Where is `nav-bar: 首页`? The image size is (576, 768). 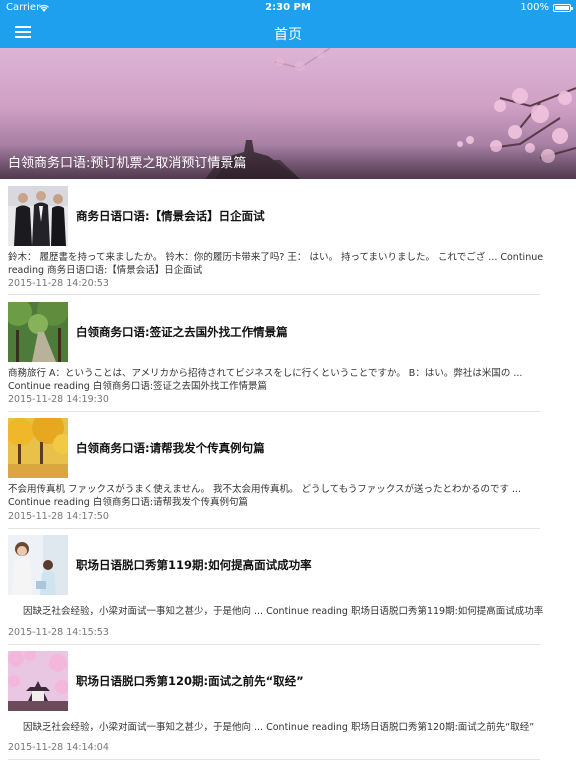
nav-bar: 首页 is located at coordinates (288, 32).